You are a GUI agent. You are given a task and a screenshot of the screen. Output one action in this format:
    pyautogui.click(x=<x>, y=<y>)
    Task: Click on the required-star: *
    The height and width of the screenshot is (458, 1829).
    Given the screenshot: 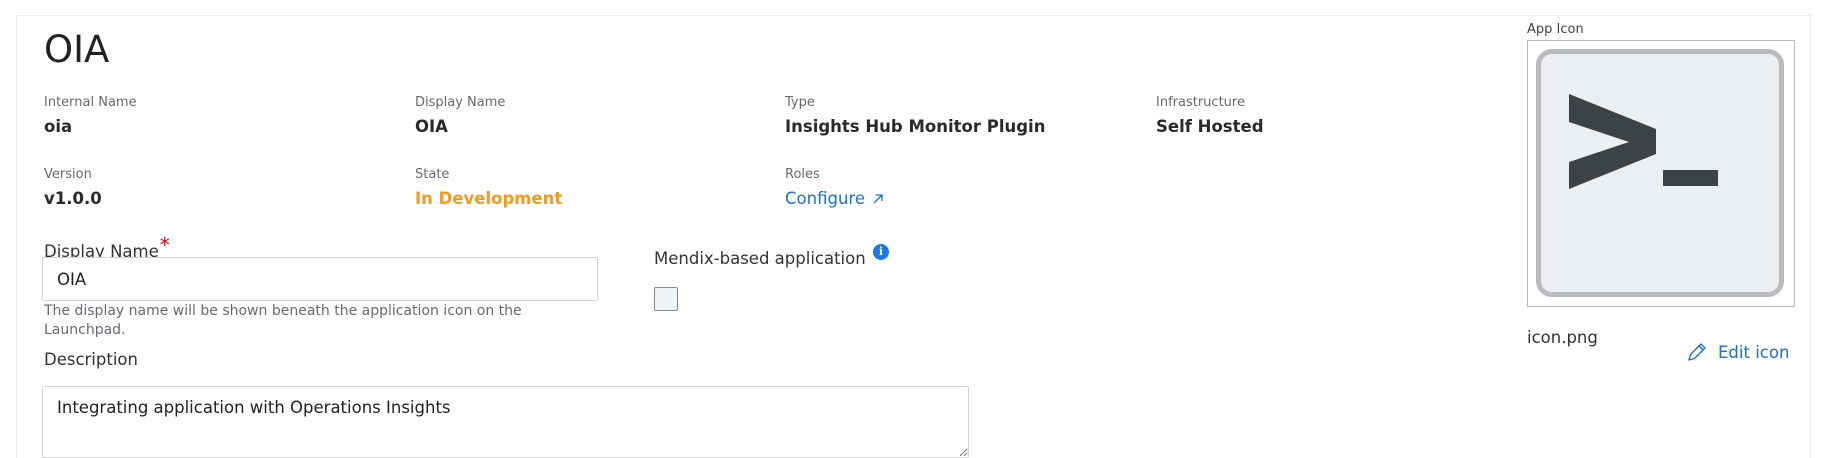 What is the action you would take?
    pyautogui.click(x=164, y=245)
    